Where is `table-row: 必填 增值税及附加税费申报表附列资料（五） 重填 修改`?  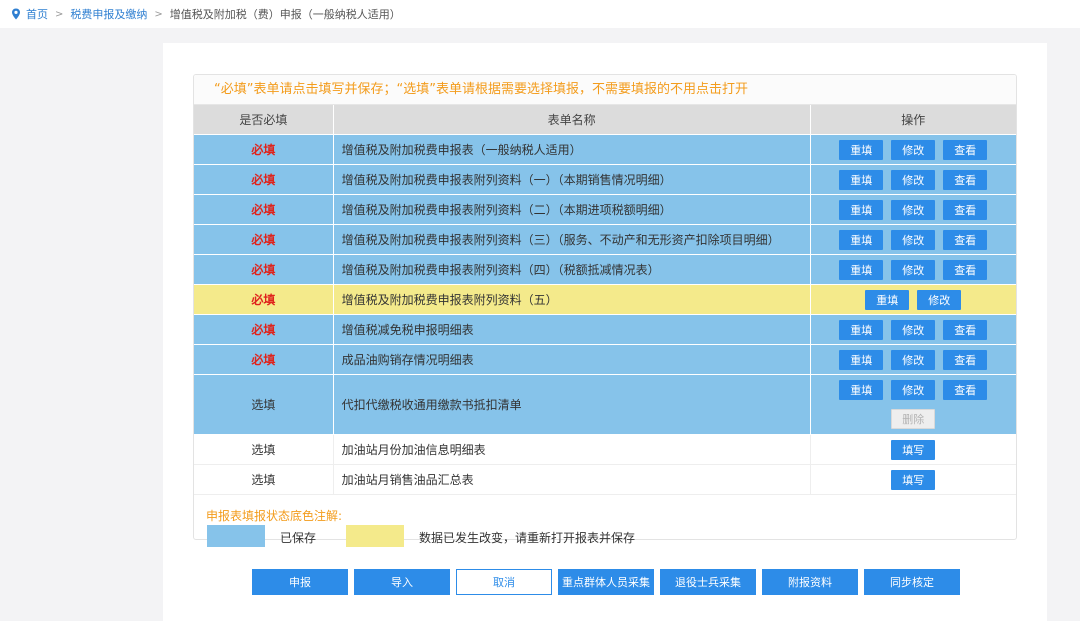
table-row: 必填 增值税及附加税费申报表附列资料（五） 重填 修改 is located at coordinates (605, 300).